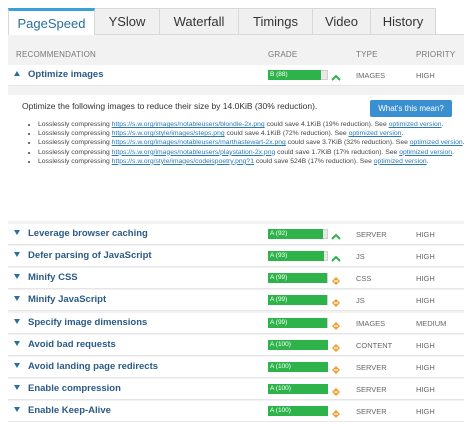 The image size is (474, 424). Describe the element at coordinates (294, 75) in the screenshot. I see `grade-bar: B (88)` at that location.